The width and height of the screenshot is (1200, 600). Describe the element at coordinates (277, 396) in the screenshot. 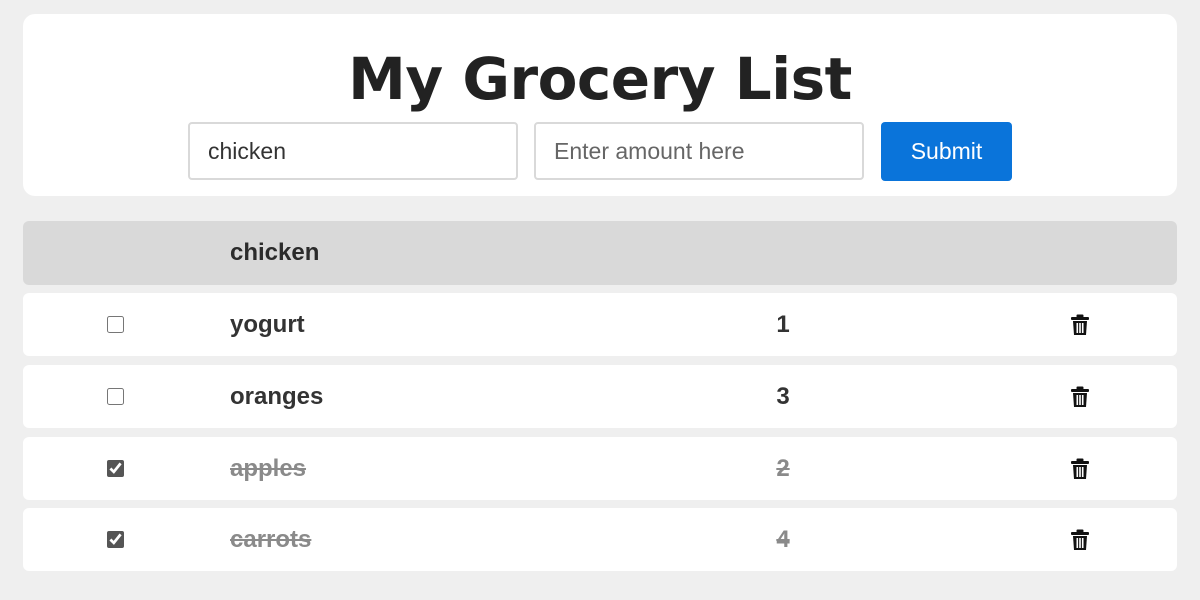

I see `item-name: oranges` at that location.